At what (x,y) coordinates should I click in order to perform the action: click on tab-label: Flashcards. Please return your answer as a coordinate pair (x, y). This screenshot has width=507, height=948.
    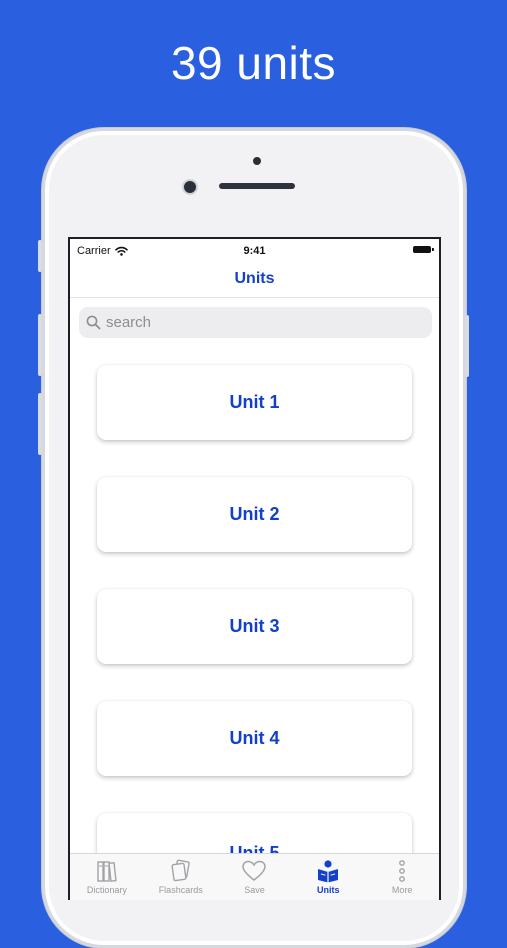
    Looking at the image, I should click on (180, 890).